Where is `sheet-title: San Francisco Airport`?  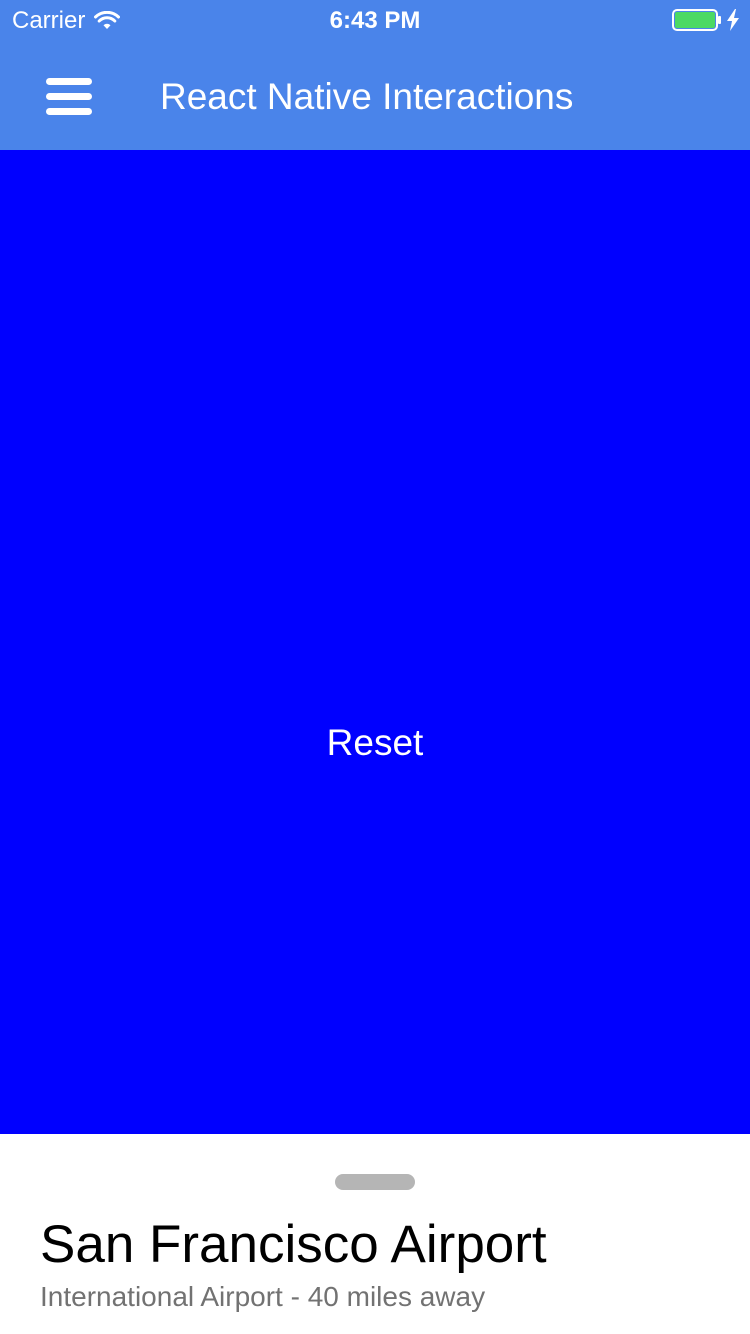
sheet-title: San Francisco Airport is located at coordinates (293, 1244).